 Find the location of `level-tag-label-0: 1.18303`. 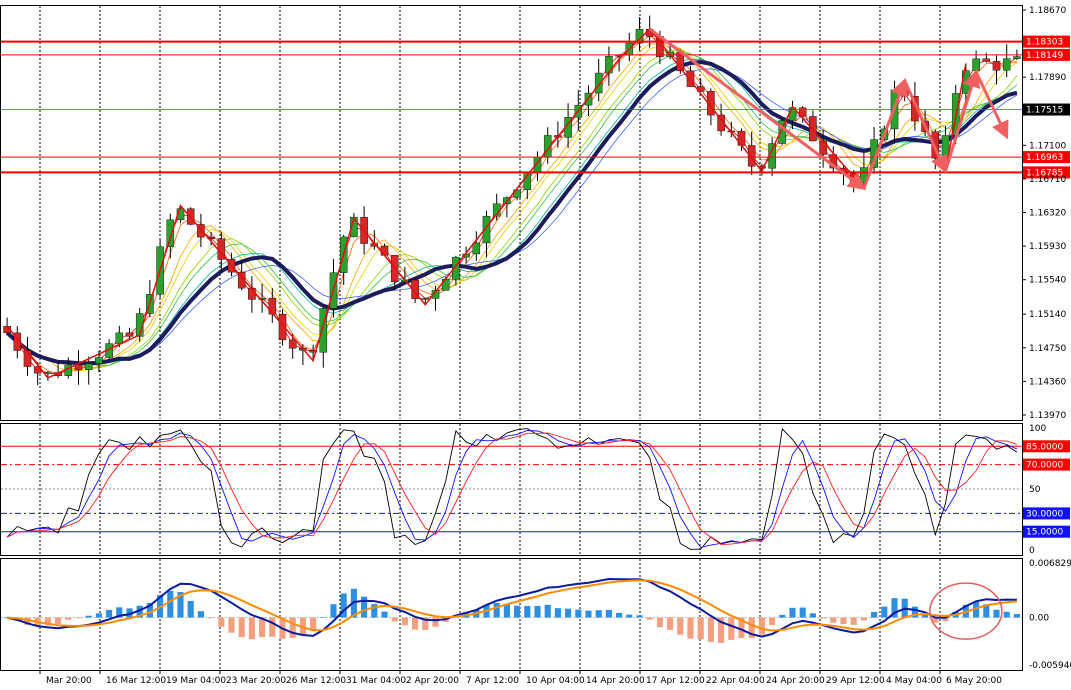

level-tag-label-0: 1.18303 is located at coordinates (1044, 43).